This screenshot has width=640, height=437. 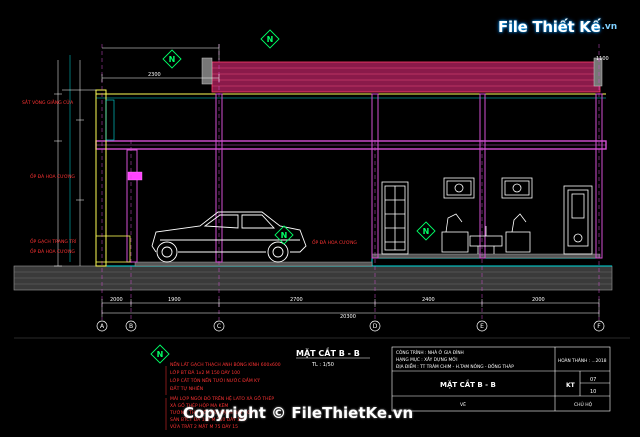 What do you see at coordinates (350, 326) in the screenshot?
I see `axis-bubbles` at bounding box center [350, 326].